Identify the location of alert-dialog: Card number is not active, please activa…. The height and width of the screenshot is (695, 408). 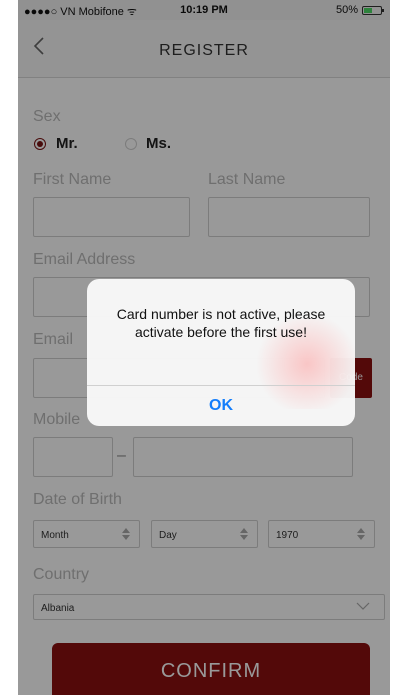
(221, 352).